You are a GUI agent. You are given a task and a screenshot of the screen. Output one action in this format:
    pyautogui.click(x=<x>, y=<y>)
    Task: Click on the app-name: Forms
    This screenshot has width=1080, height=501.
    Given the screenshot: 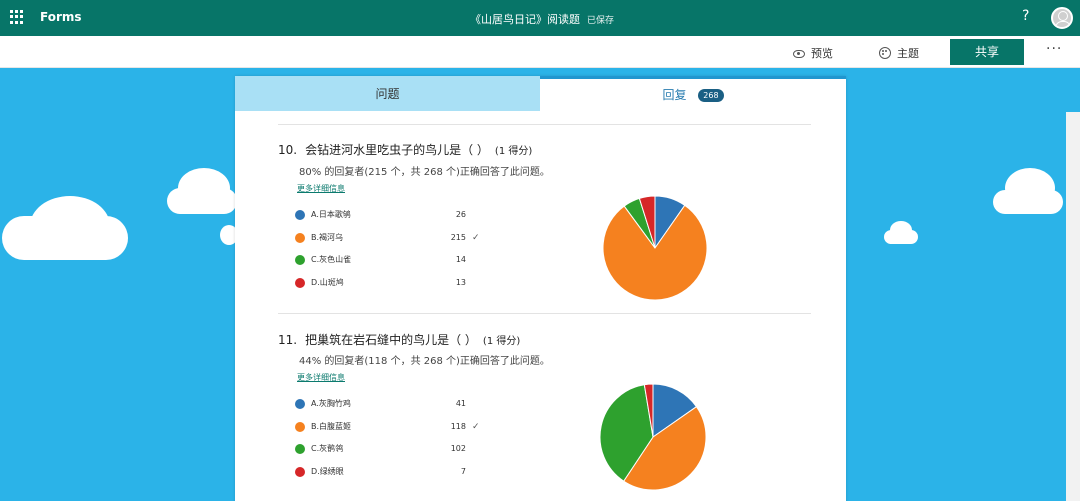 What is the action you would take?
    pyautogui.click(x=61, y=17)
    